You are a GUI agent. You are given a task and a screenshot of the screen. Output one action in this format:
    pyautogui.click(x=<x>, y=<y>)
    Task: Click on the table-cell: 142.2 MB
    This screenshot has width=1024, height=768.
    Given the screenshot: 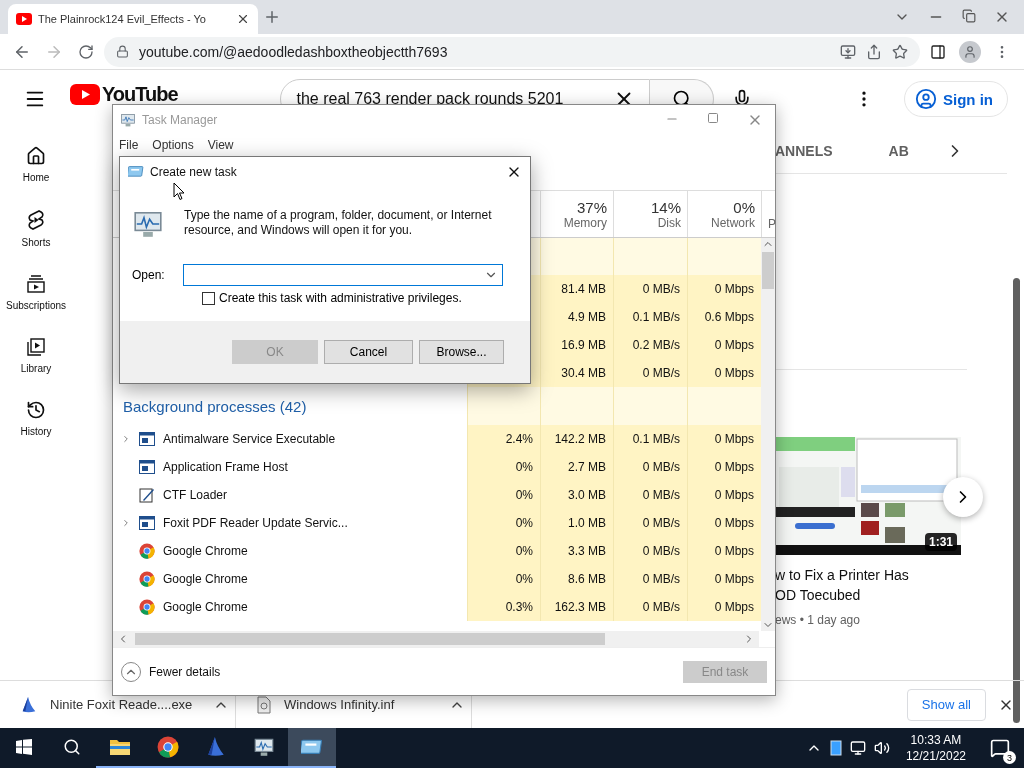 What is the action you would take?
    pyautogui.click(x=576, y=439)
    